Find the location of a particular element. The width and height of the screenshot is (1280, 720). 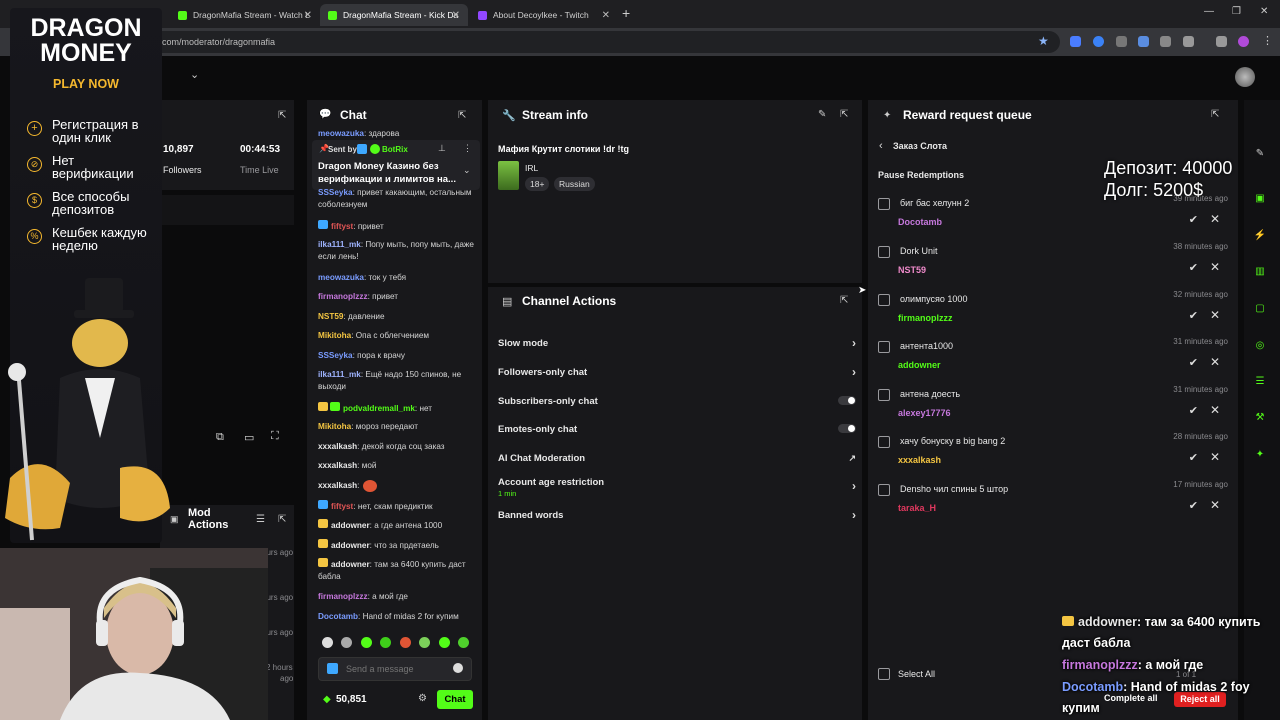

ad-cta: PLAY NOW is located at coordinates (86, 84).